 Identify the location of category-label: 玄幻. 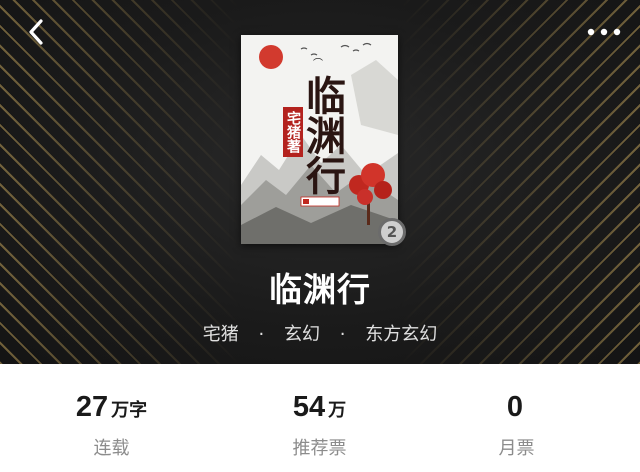
(302, 333).